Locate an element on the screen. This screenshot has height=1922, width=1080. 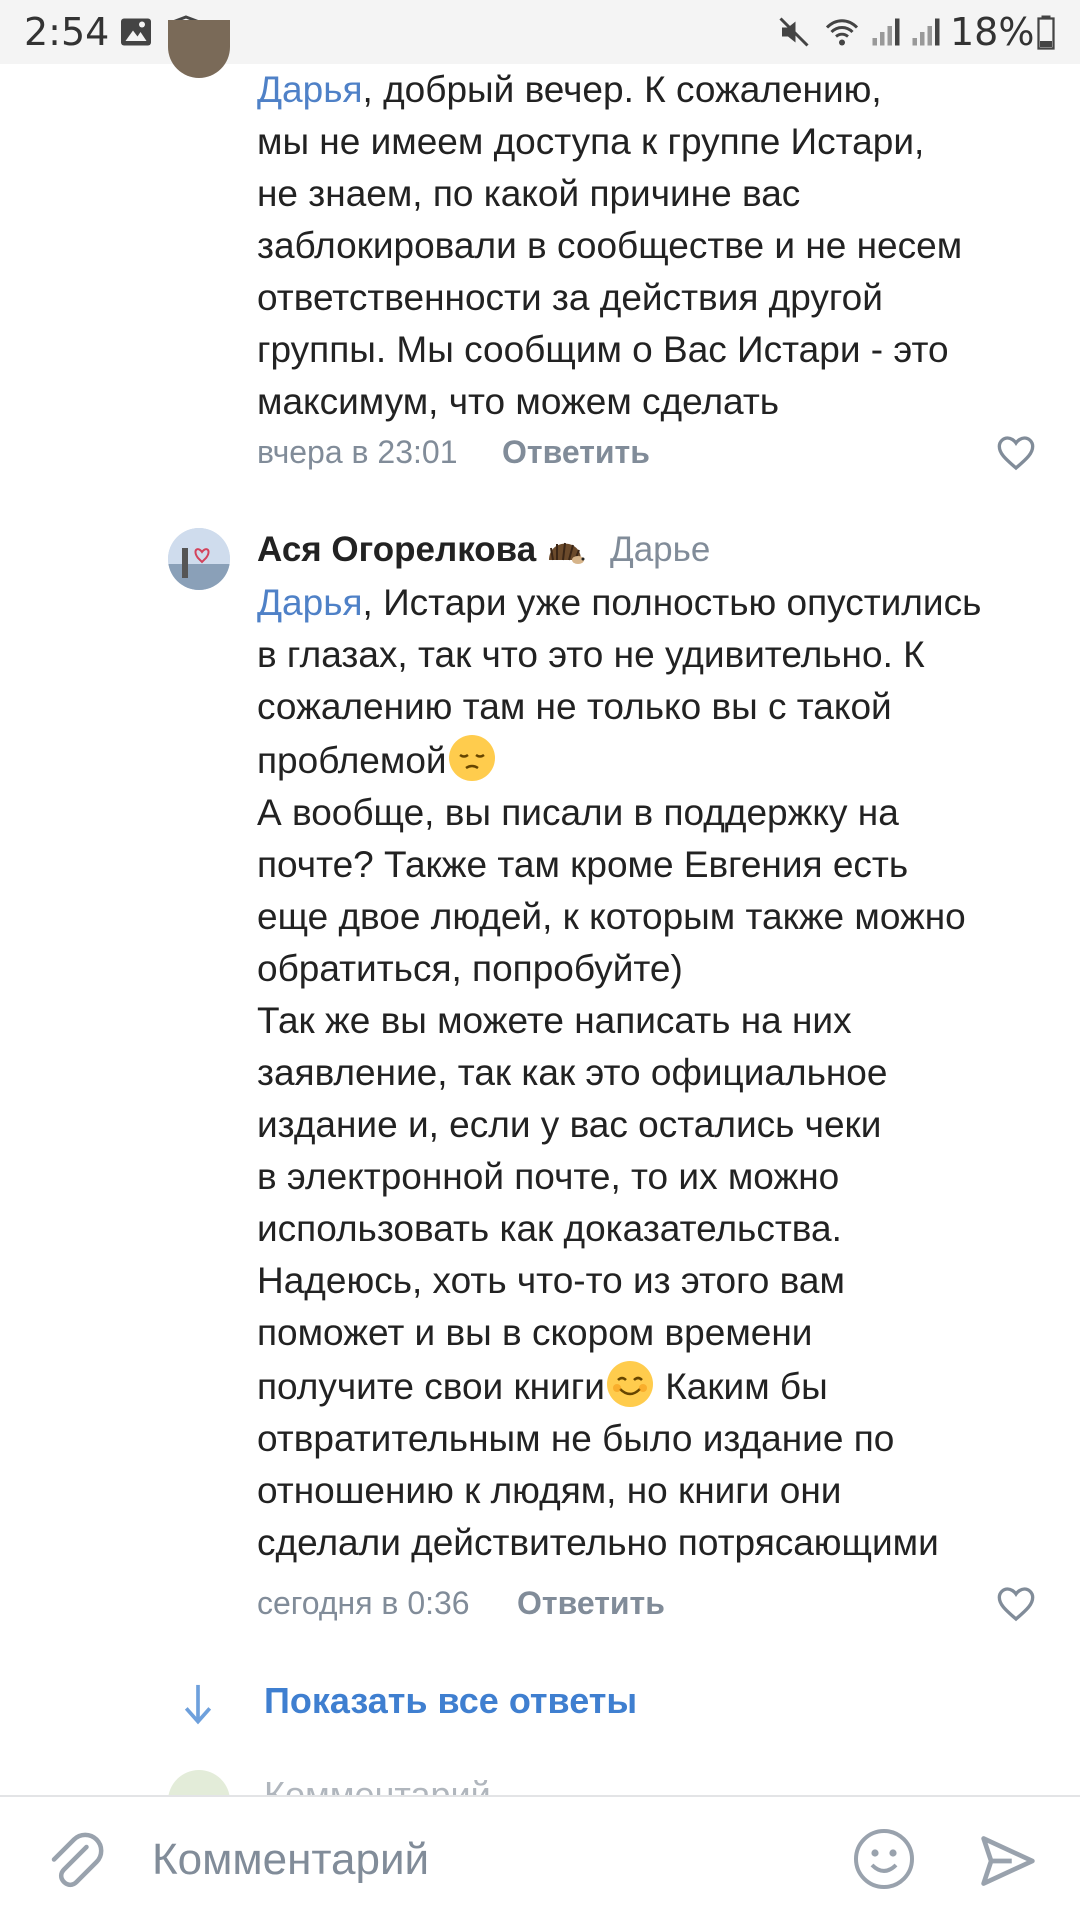
battery-icon is located at coordinates (1046, 32).